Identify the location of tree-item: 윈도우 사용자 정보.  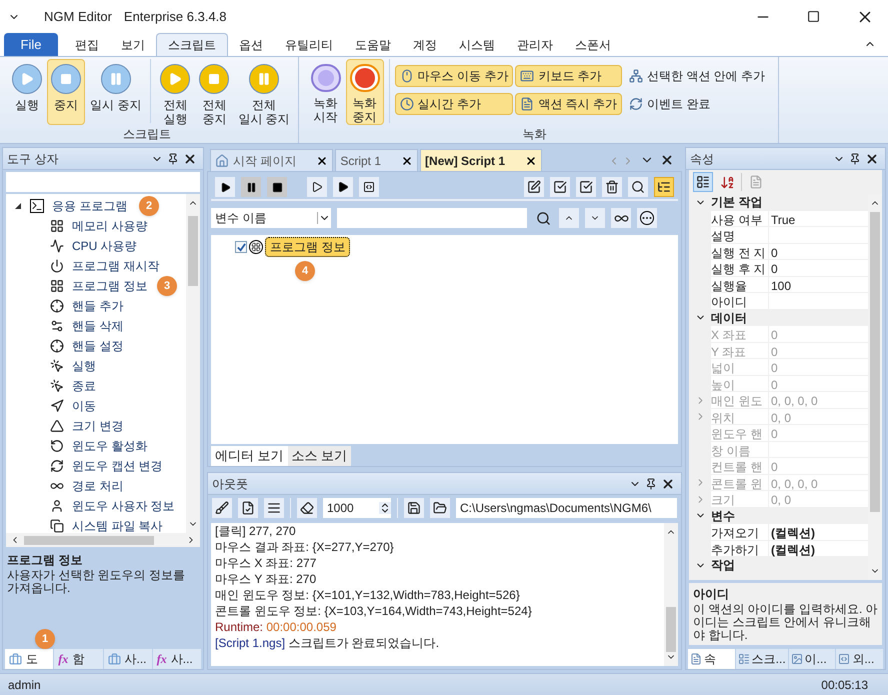
(123, 506).